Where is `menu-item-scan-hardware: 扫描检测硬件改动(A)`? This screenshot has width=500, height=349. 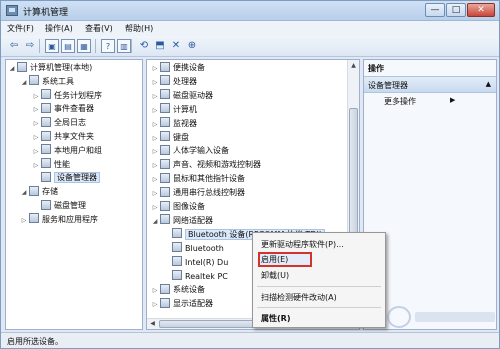 menu-item-scan-hardware: 扫描检测硬件改动(A) is located at coordinates (299, 297).